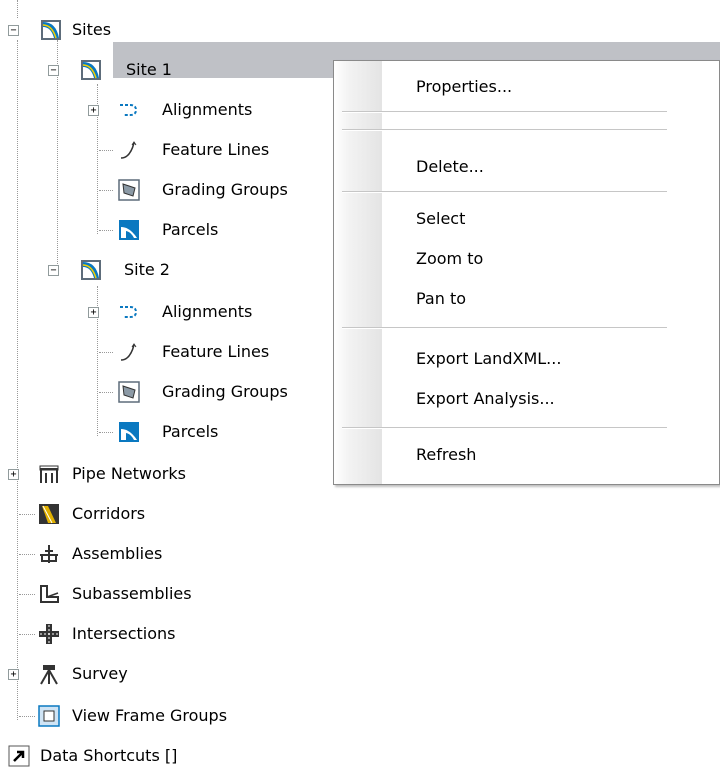  What do you see at coordinates (124, 633) in the screenshot?
I see `tree-label: Intersections` at bounding box center [124, 633].